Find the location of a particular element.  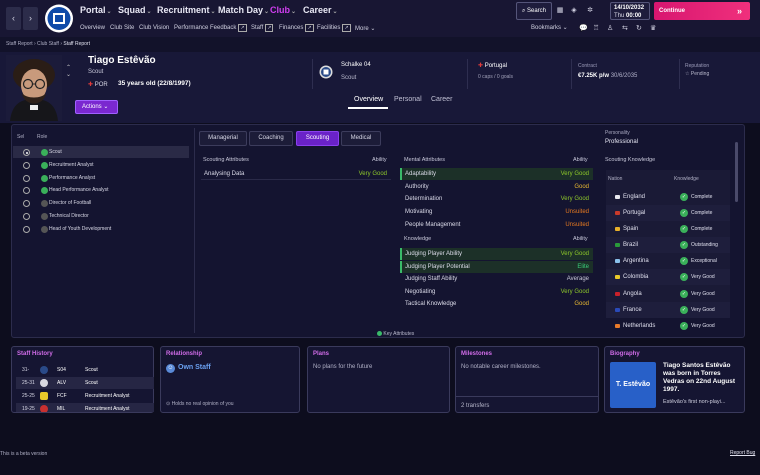

nation-column-header: Nation is located at coordinates (615, 179).